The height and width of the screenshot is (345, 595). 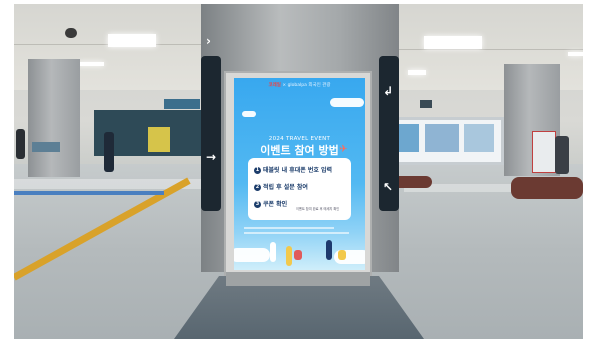 What do you see at coordinates (388, 91) in the screenshot?
I see `exit-sign-icon: ↲` at bounding box center [388, 91].